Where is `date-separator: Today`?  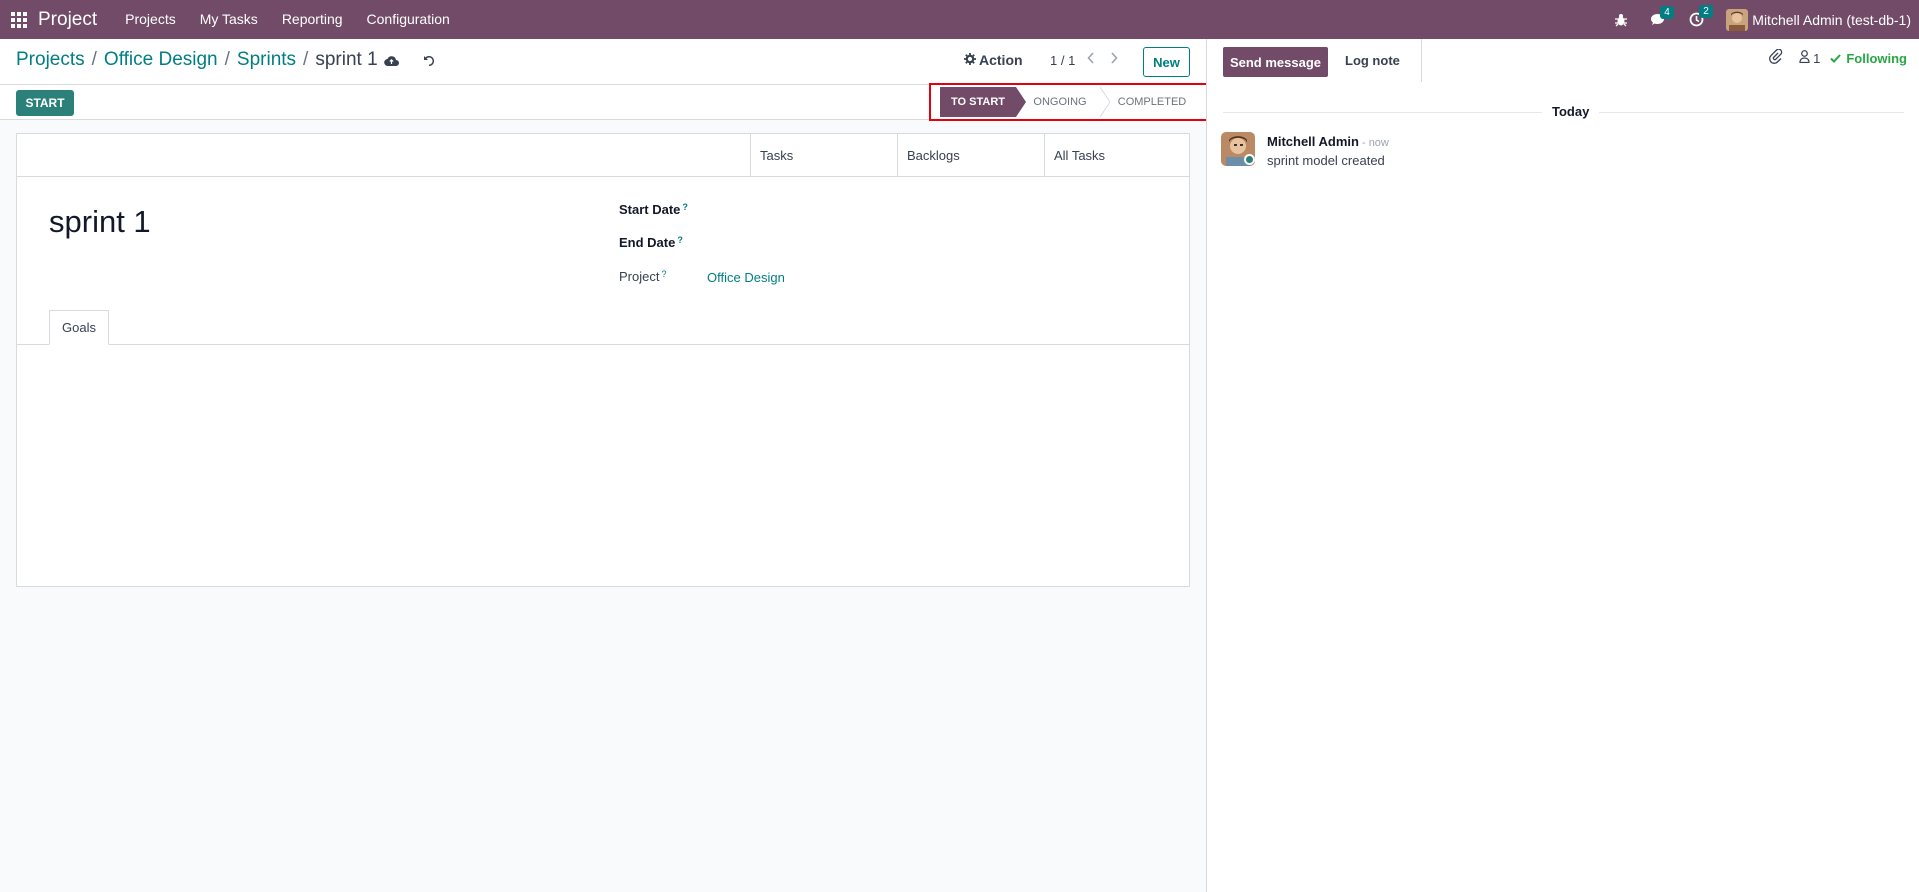 date-separator: Today is located at coordinates (1571, 111).